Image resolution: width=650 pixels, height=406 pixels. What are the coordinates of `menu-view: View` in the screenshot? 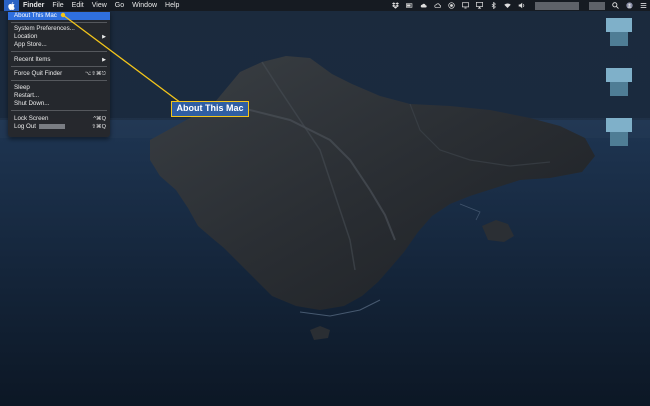 It's located at (99, 5).